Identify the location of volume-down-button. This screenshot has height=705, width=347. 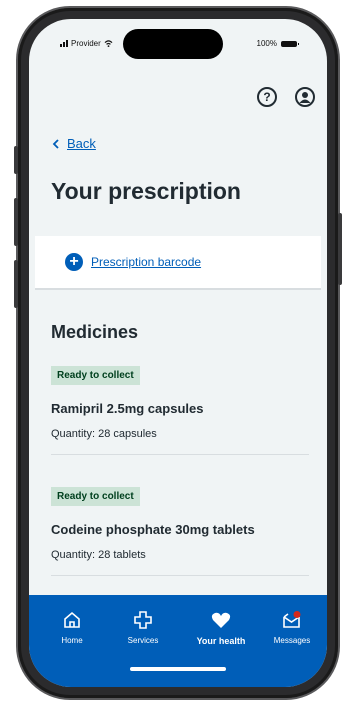
(16, 284).